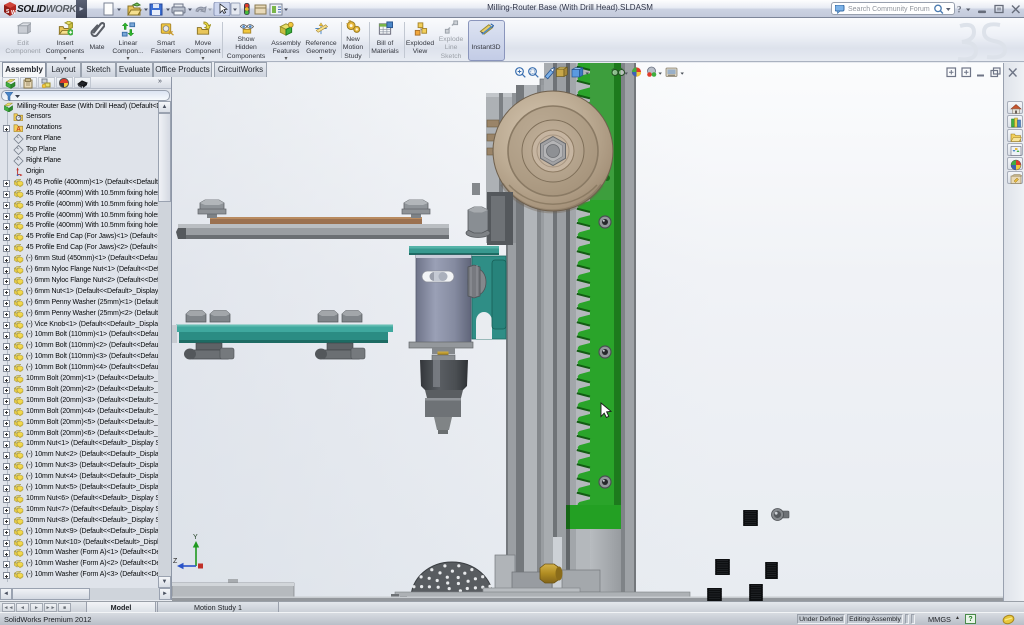 This screenshot has width=1024, height=625. I want to click on svg-text: Y, so click(195, 537).